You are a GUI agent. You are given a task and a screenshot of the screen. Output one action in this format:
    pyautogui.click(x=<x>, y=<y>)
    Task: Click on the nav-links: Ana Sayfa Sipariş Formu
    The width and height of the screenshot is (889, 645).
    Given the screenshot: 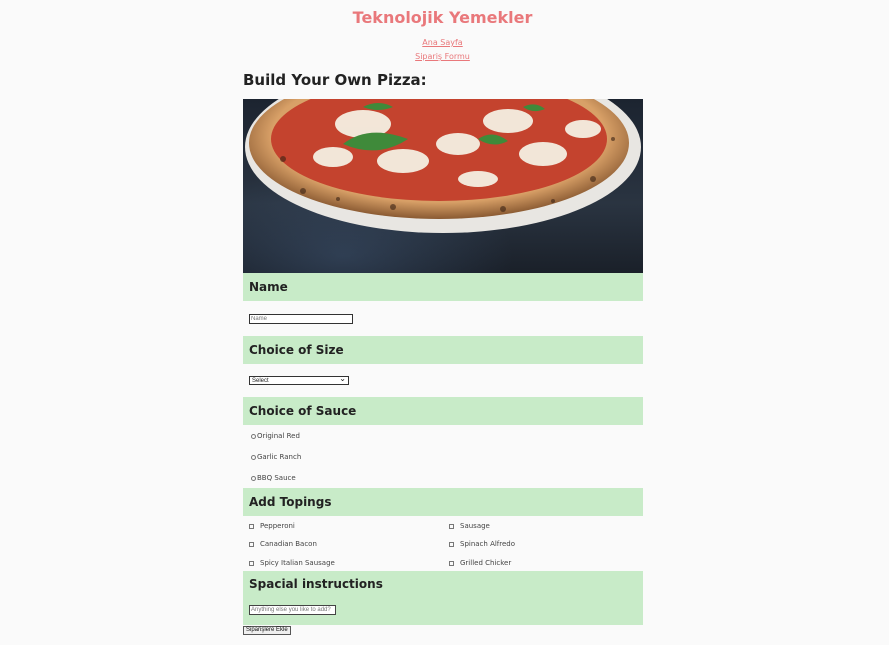 What is the action you would take?
    pyautogui.click(x=442, y=50)
    